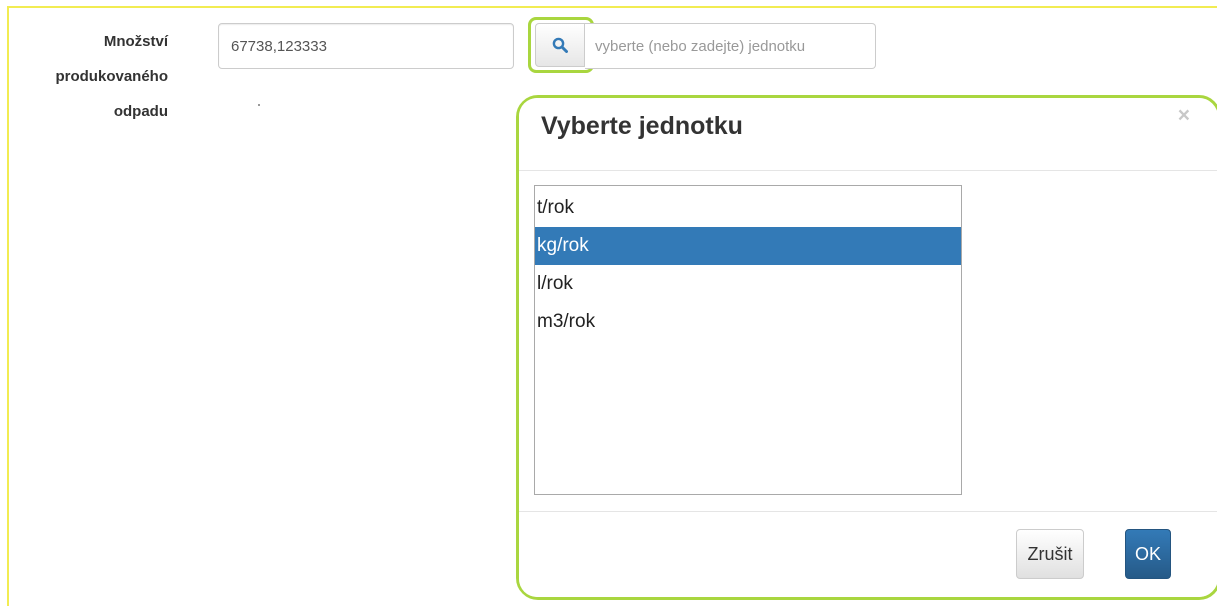 The width and height of the screenshot is (1217, 606). I want to click on field-label-line-1: Množství, so click(135, 41).